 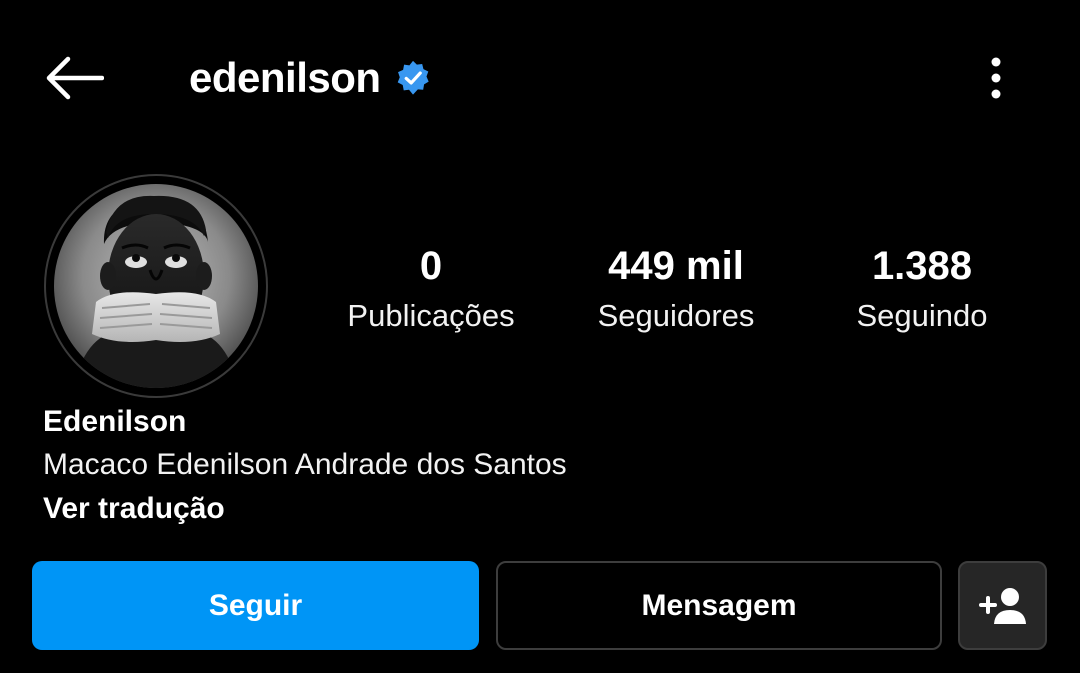 I want to click on following-label: Seguindo, so click(x=922, y=315).